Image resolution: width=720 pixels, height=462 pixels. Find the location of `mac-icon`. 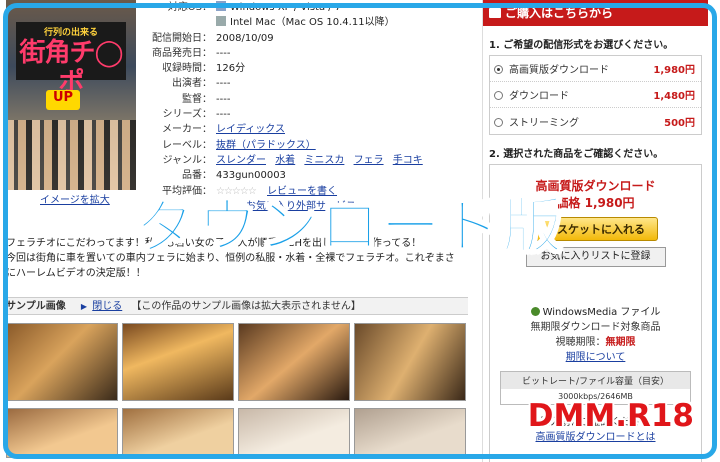

mac-icon is located at coordinates (221, 21).